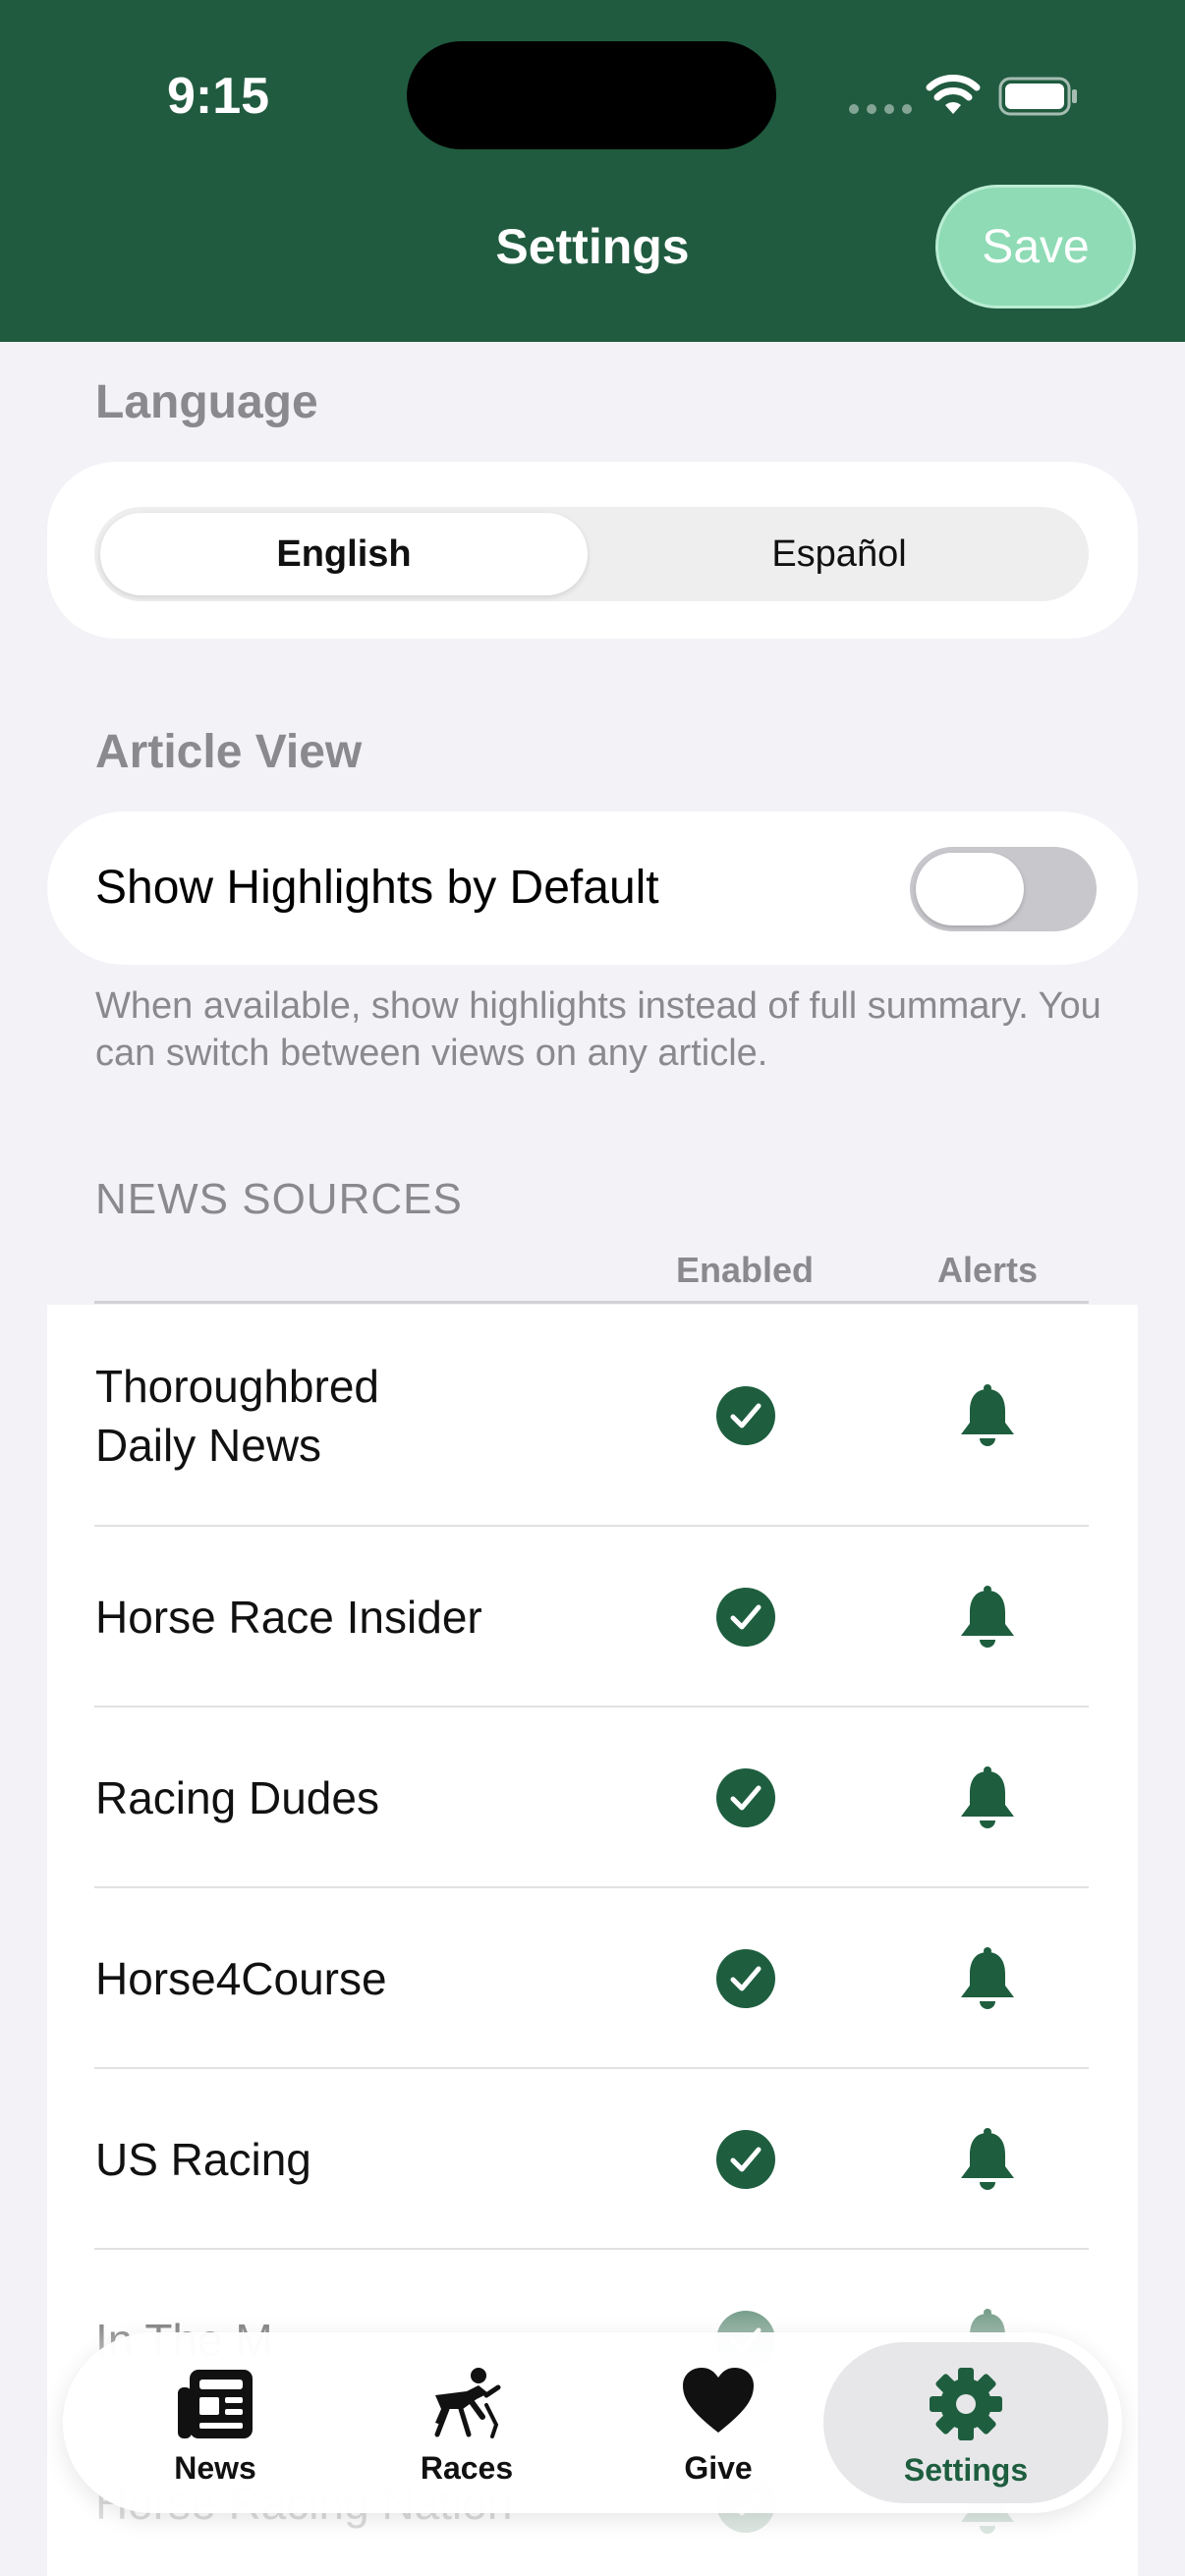 The width and height of the screenshot is (1185, 2576). What do you see at coordinates (467, 2468) in the screenshot?
I see `tab-races-label: Races` at bounding box center [467, 2468].